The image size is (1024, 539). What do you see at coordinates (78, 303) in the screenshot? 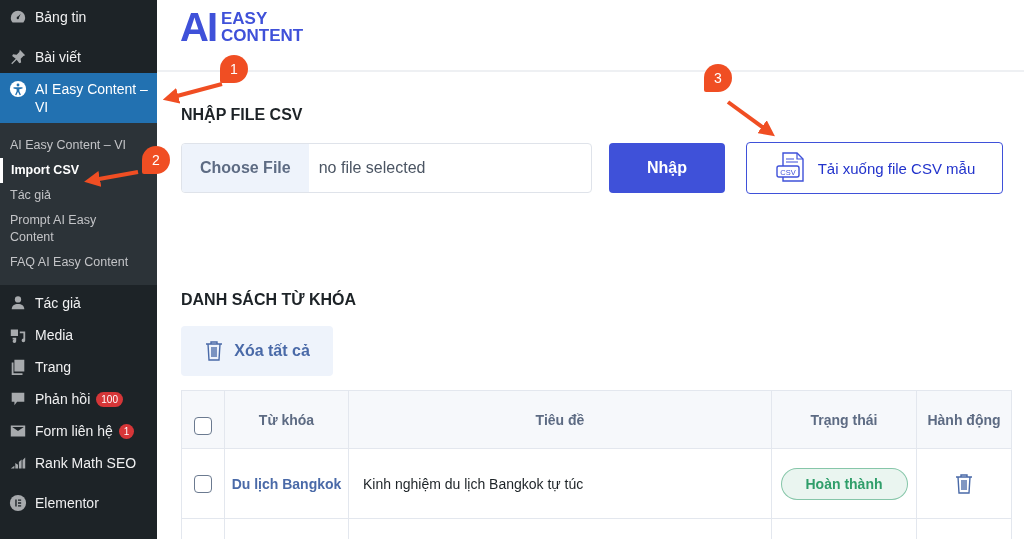
I see `sidebar-item: Tác giả` at bounding box center [78, 303].